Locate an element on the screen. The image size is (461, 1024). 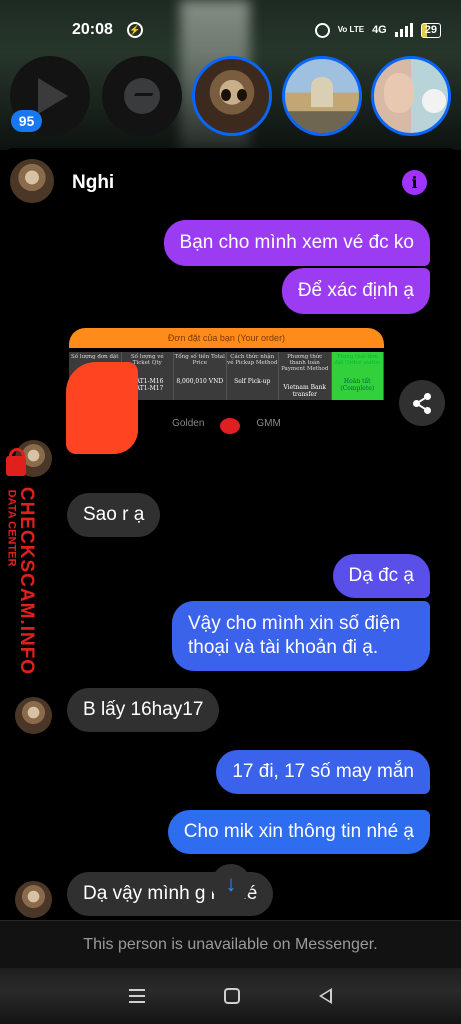
ticket-column-label: Số lượng đơn đặt is located at coordinates (95, 357).